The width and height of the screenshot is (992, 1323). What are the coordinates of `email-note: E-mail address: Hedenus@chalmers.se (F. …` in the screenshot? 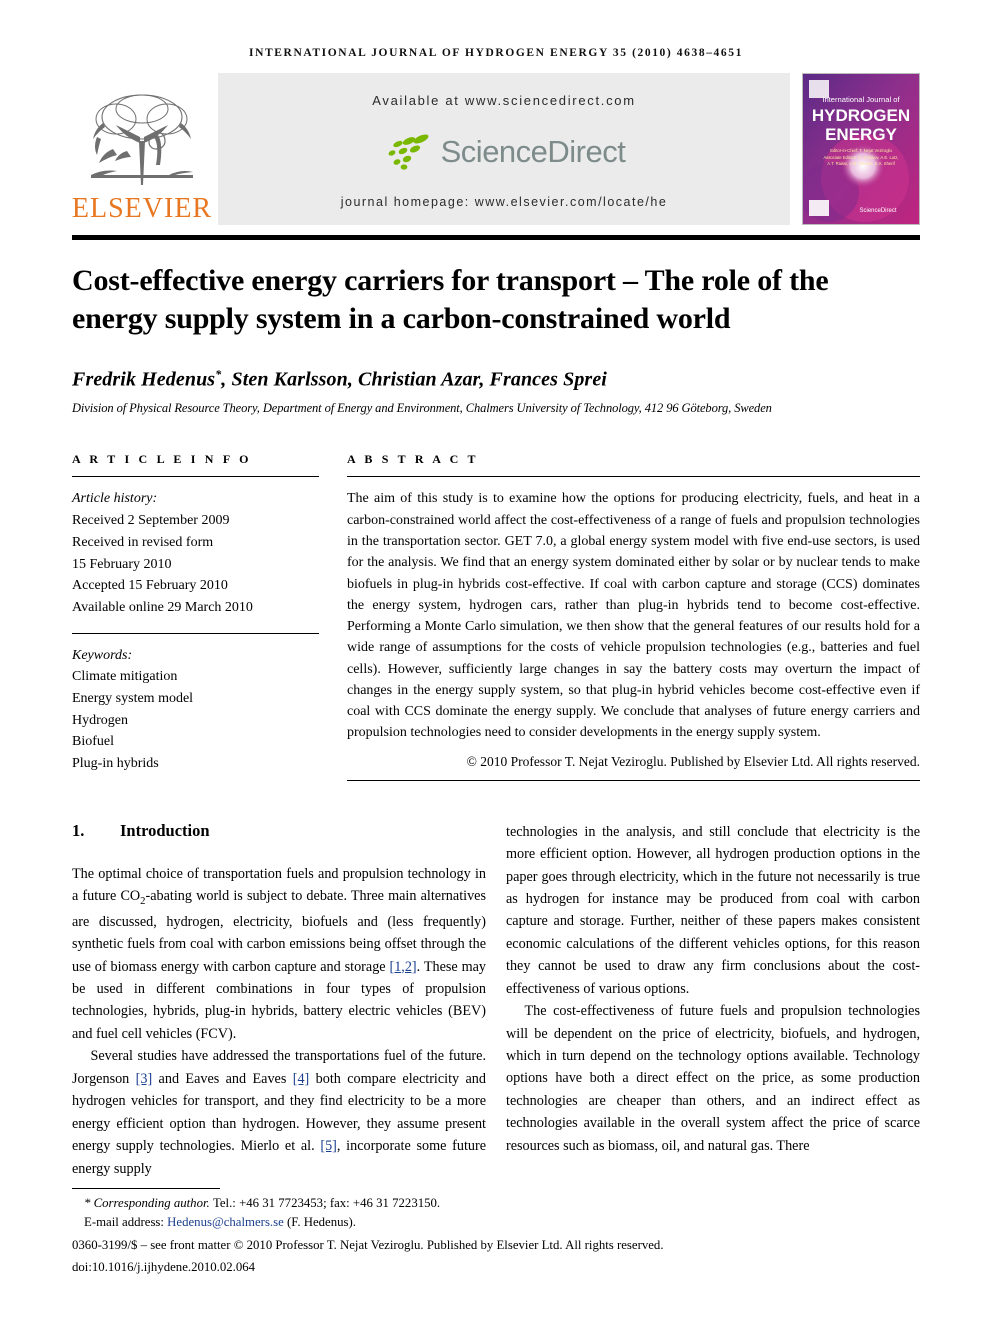 It's located at (496, 1222).